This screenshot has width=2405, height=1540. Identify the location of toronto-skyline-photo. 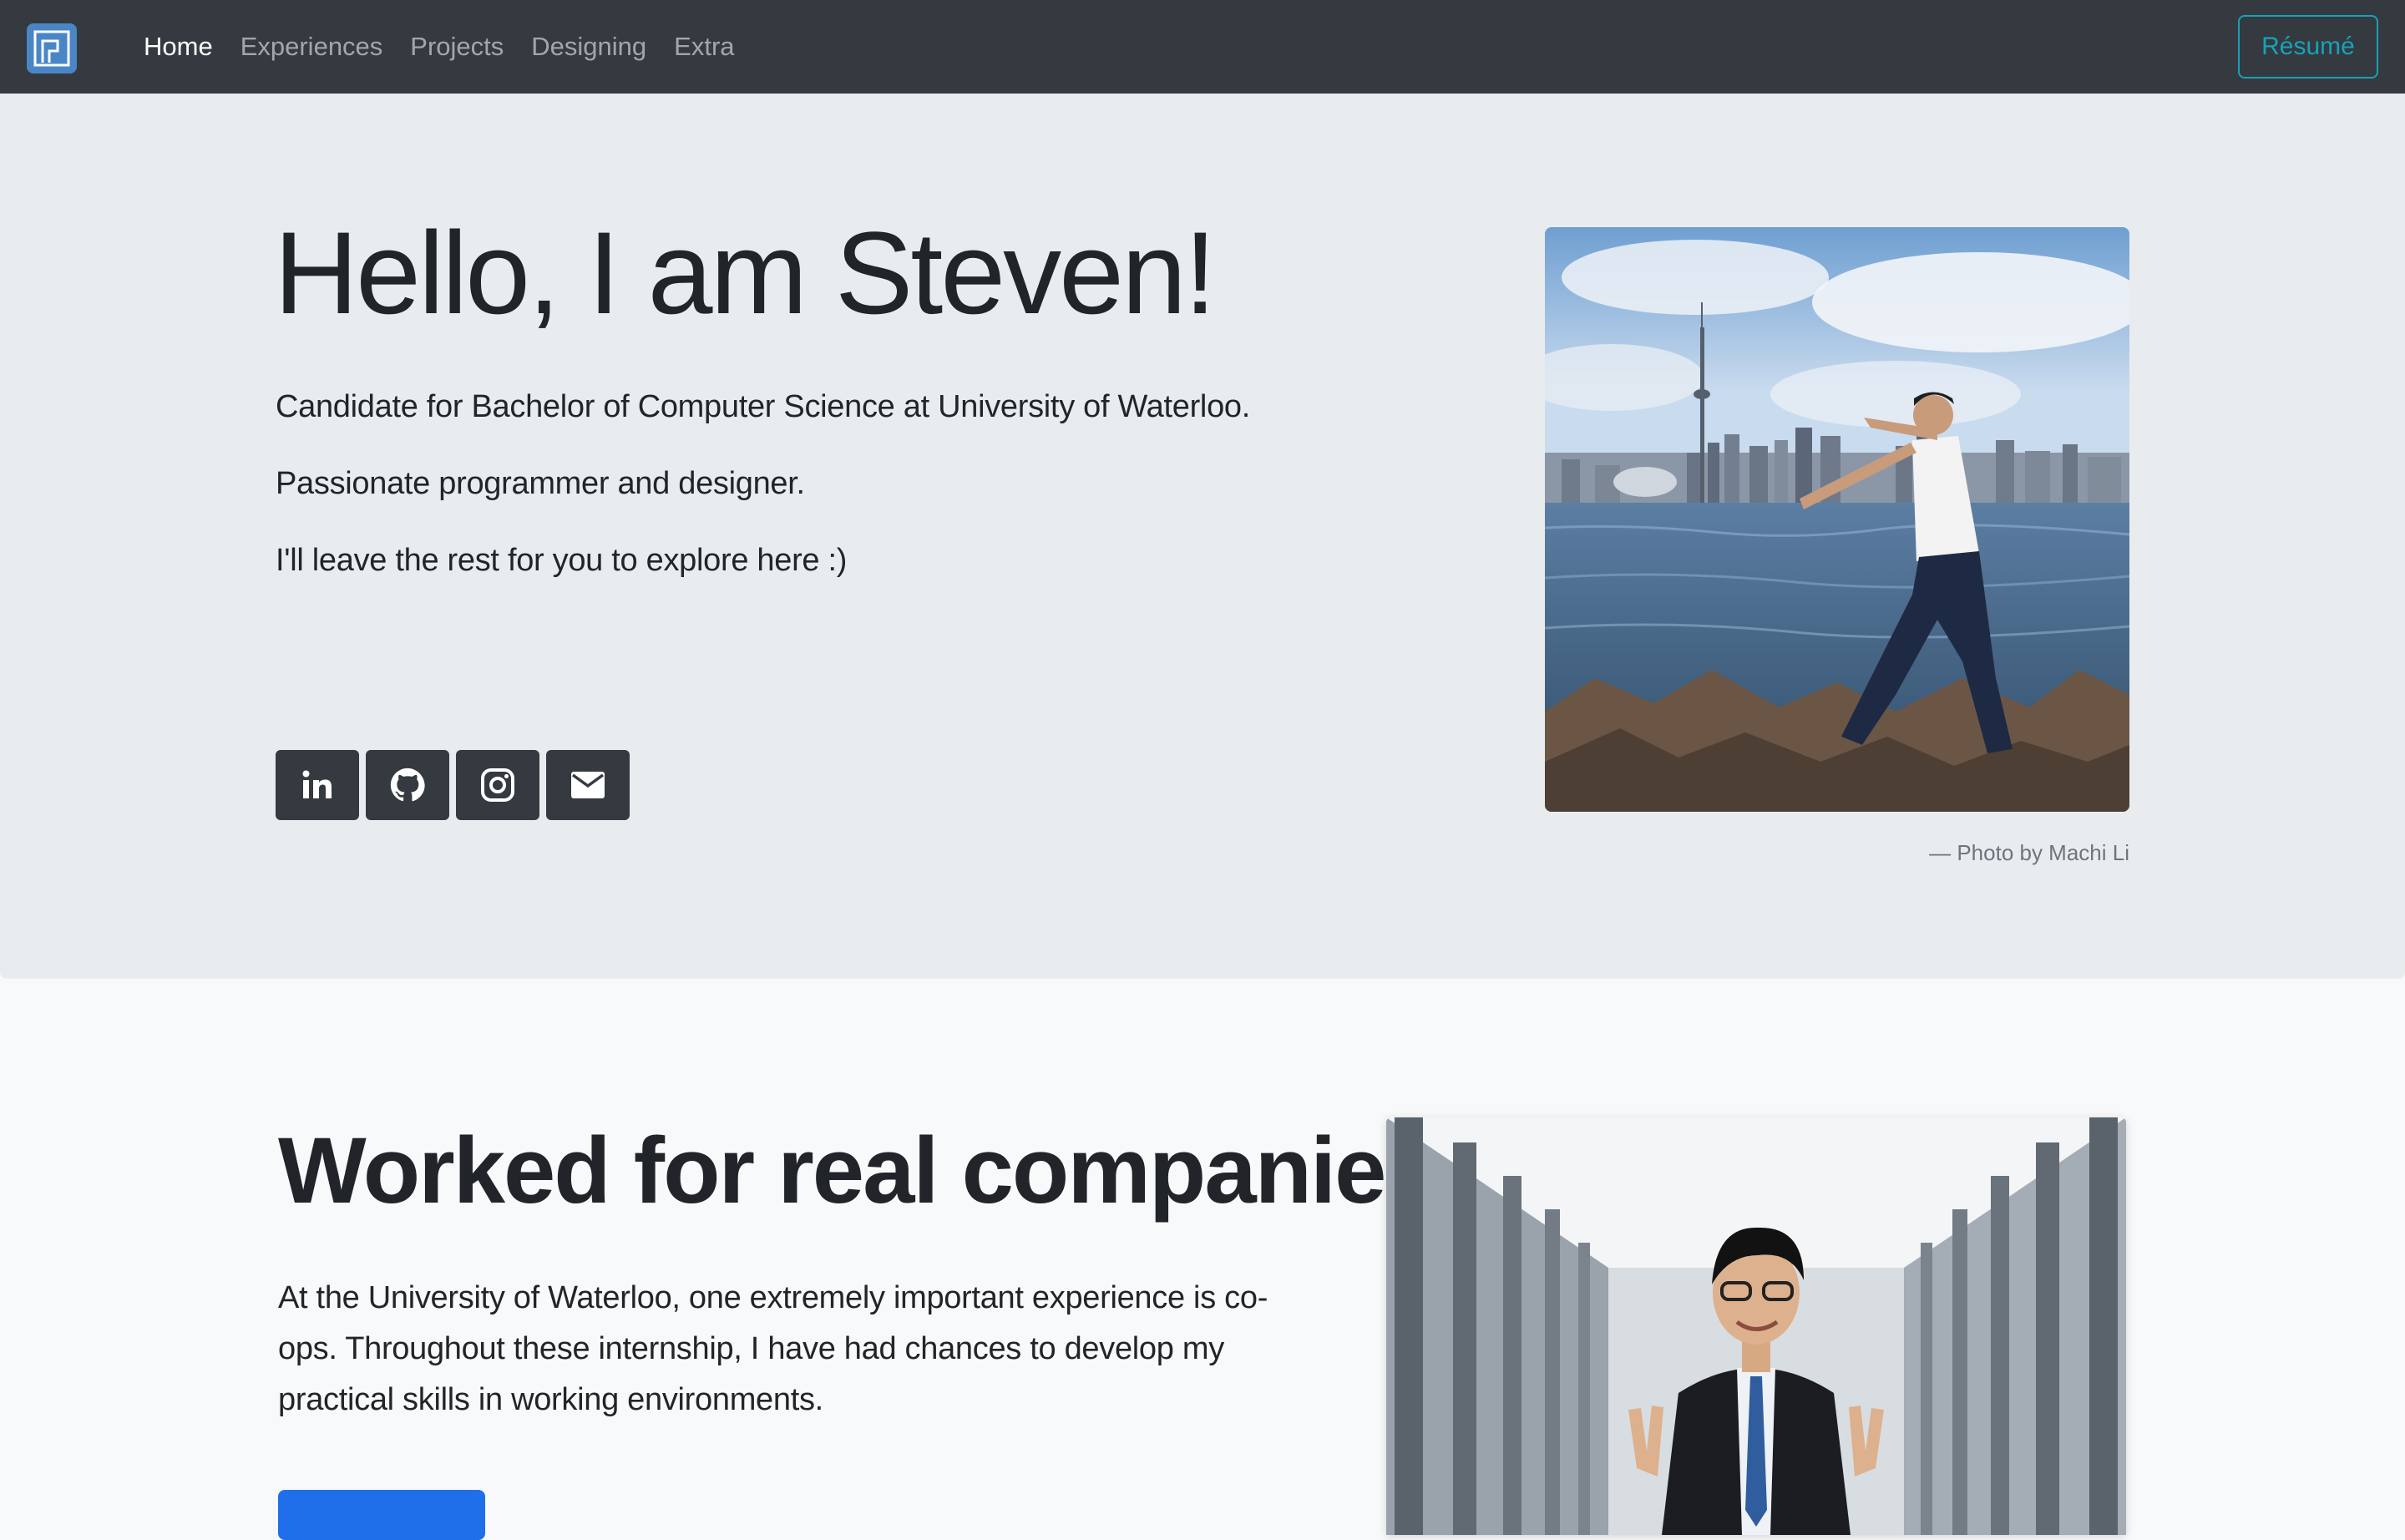
(1837, 519).